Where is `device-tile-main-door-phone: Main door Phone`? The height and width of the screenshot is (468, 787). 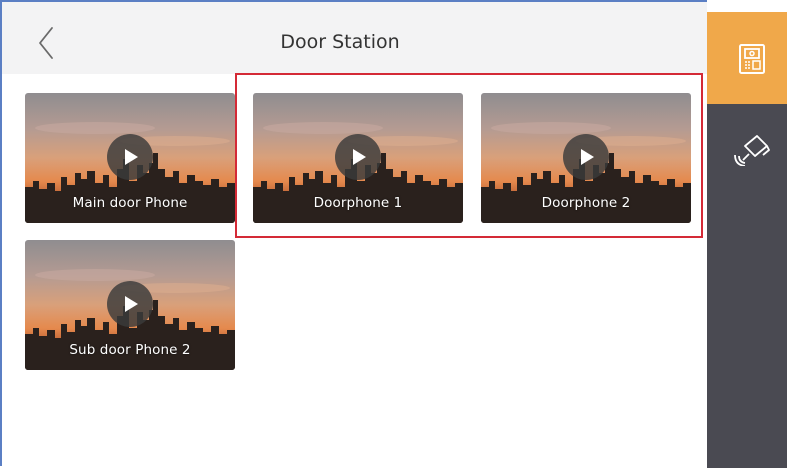 device-tile-main-door-phone: Main door Phone is located at coordinates (130, 158).